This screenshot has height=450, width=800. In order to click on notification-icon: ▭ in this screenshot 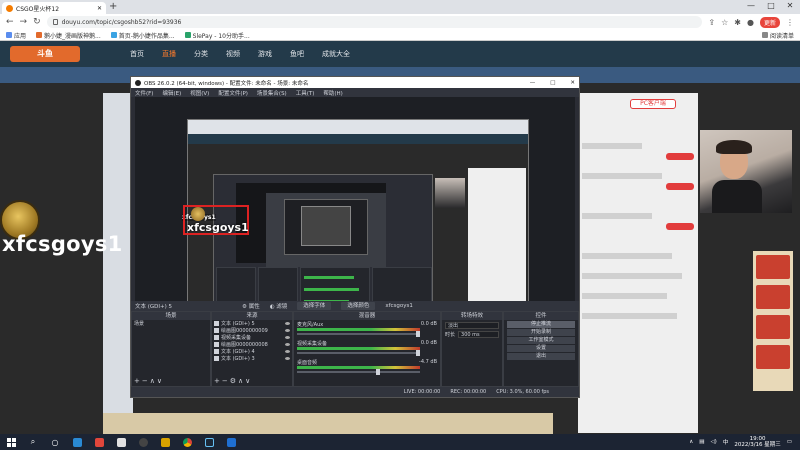, I will do `click(789, 442)`.